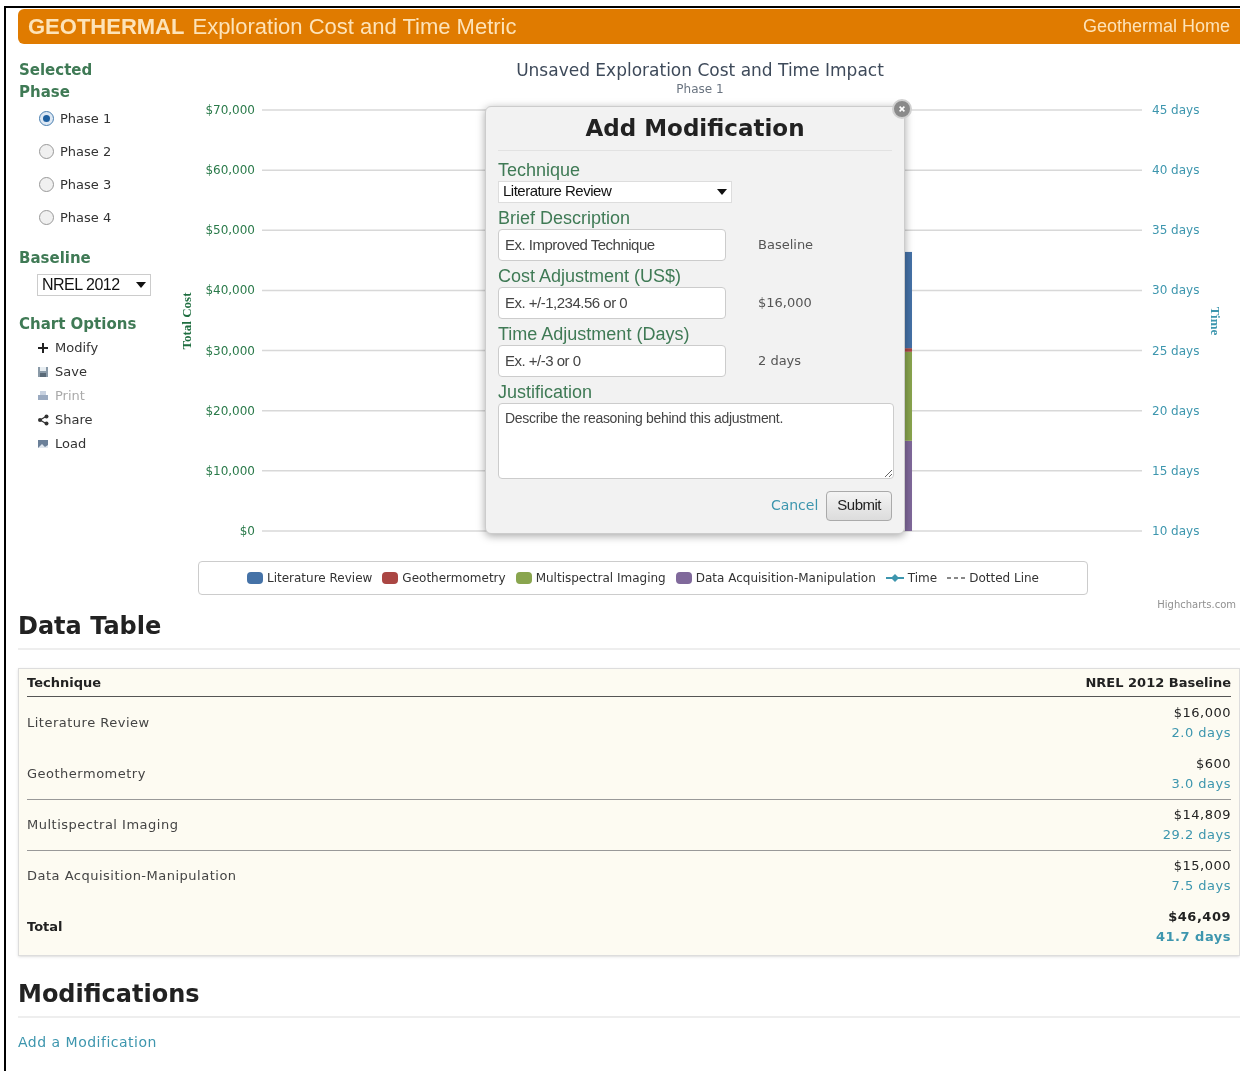 This screenshot has height=1071, width=1240. What do you see at coordinates (1004, 578) in the screenshot?
I see `legend-label: Dotted Line` at bounding box center [1004, 578].